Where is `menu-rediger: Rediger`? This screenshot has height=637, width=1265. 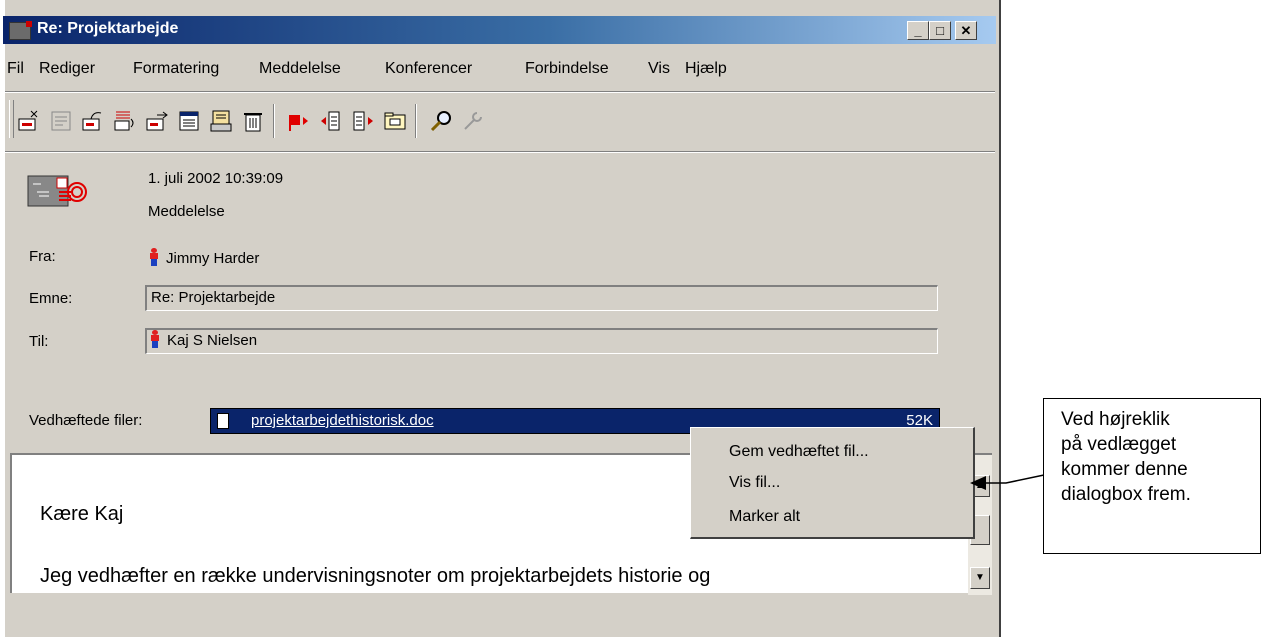
menu-rediger: Rediger is located at coordinates (67, 69).